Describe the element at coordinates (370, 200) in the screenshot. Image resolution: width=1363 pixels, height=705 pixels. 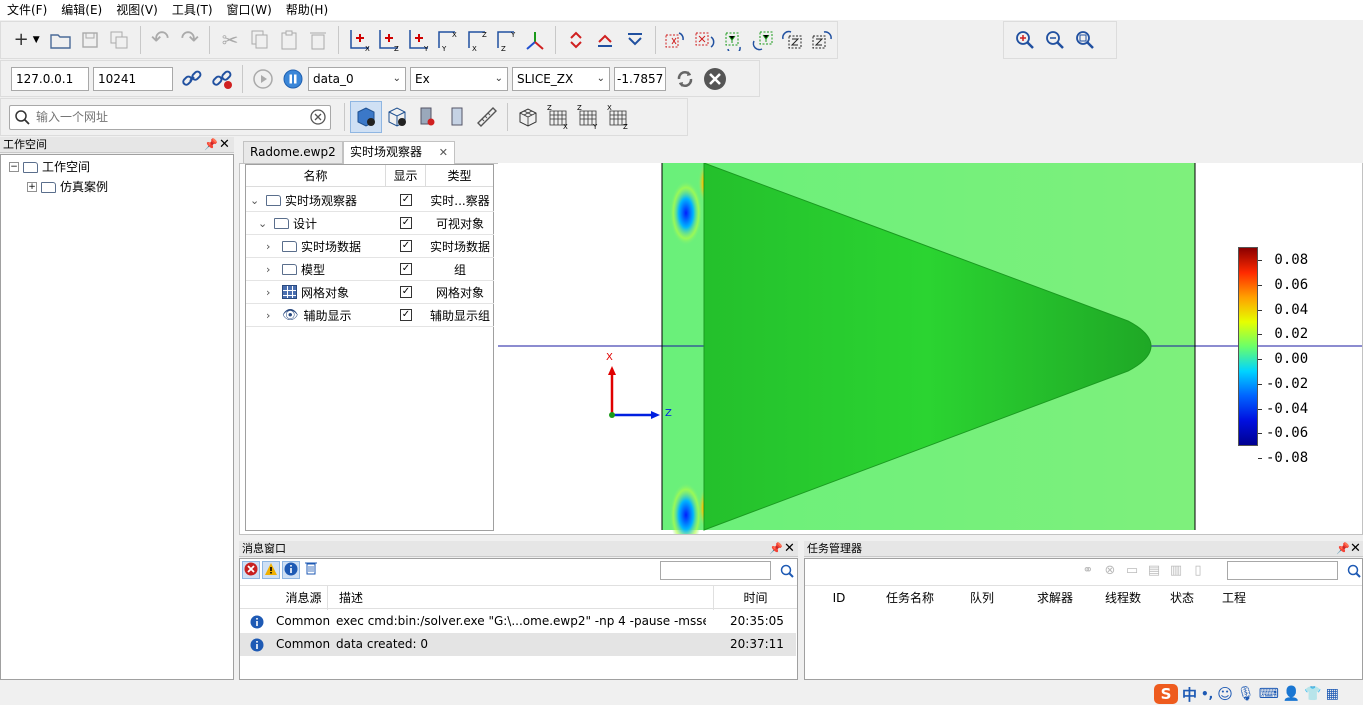
I see `tree-row: ⌄ 实时场观察器 ✓ 实时...察器` at that location.